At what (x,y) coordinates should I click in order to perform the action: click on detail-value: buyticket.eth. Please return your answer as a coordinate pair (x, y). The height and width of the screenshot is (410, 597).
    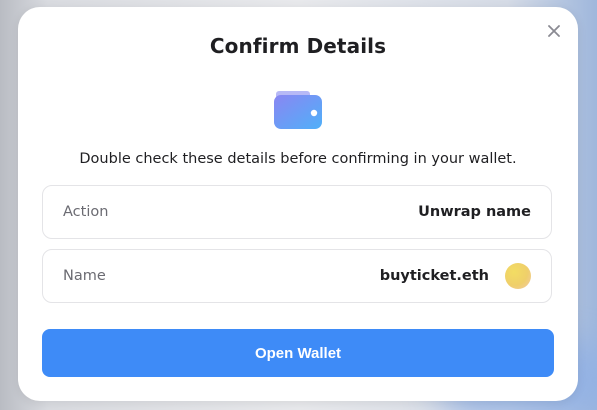
    Looking at the image, I should click on (434, 276).